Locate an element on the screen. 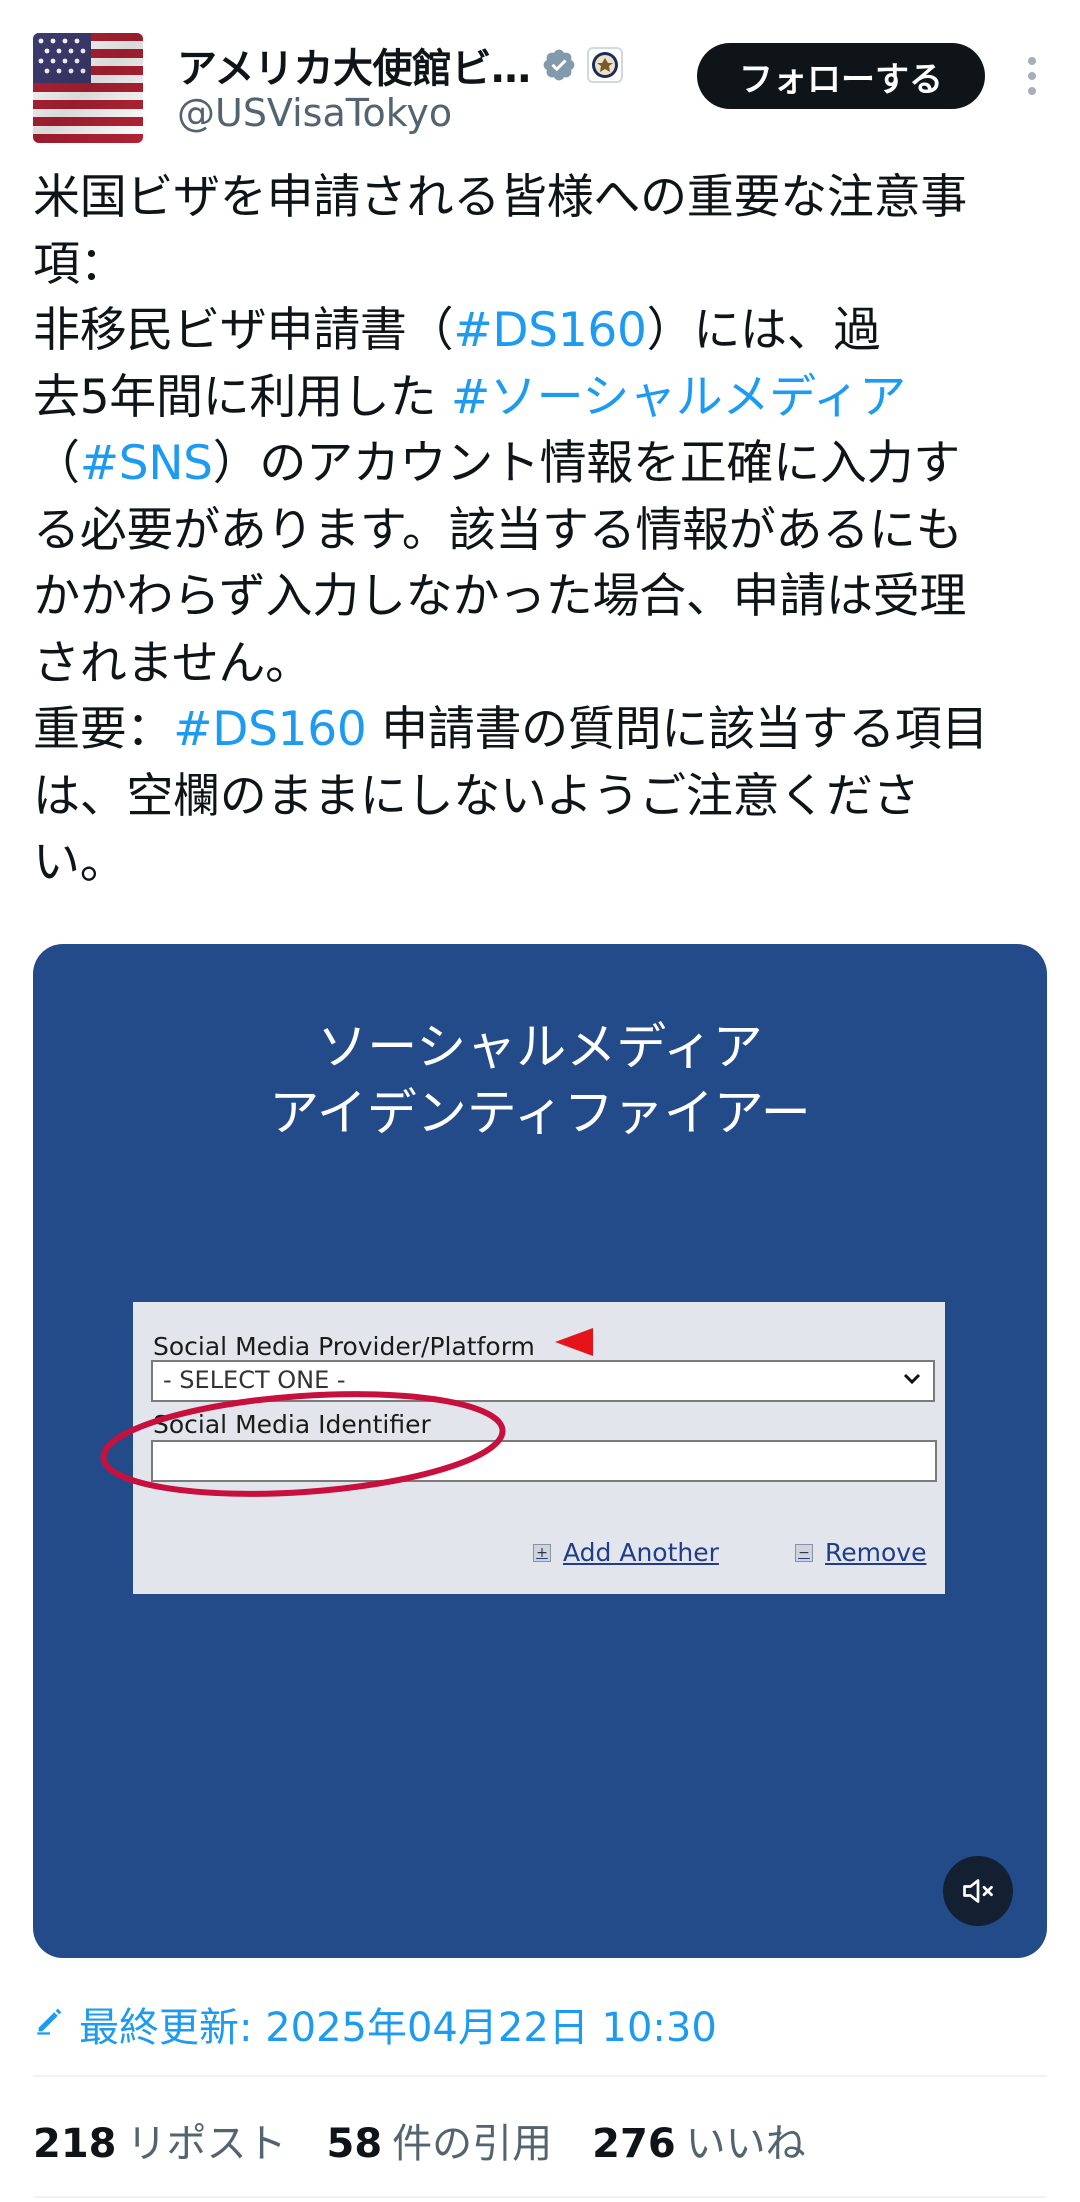 This screenshot has height=2202, width=1080. stat-label: リポスト is located at coordinates (206, 2144).